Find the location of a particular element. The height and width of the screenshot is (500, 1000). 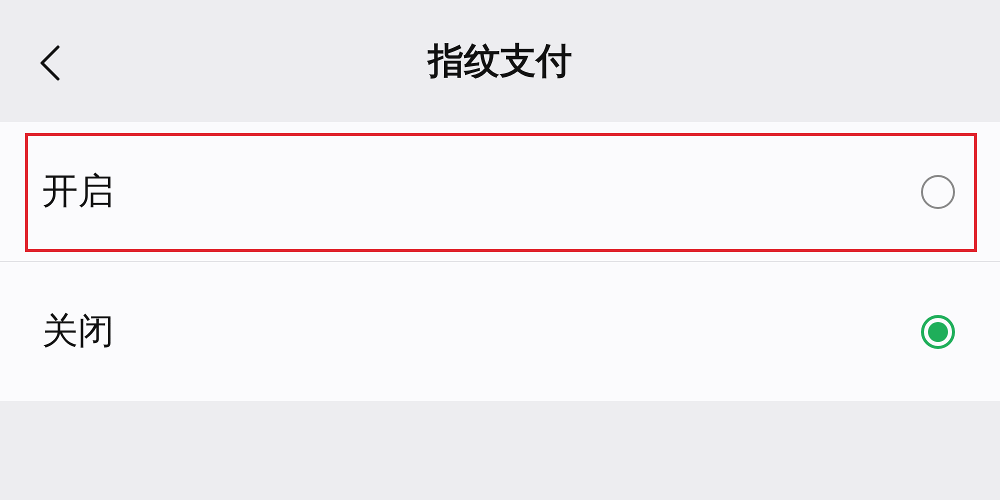

option-label: 开启 is located at coordinates (78, 191).